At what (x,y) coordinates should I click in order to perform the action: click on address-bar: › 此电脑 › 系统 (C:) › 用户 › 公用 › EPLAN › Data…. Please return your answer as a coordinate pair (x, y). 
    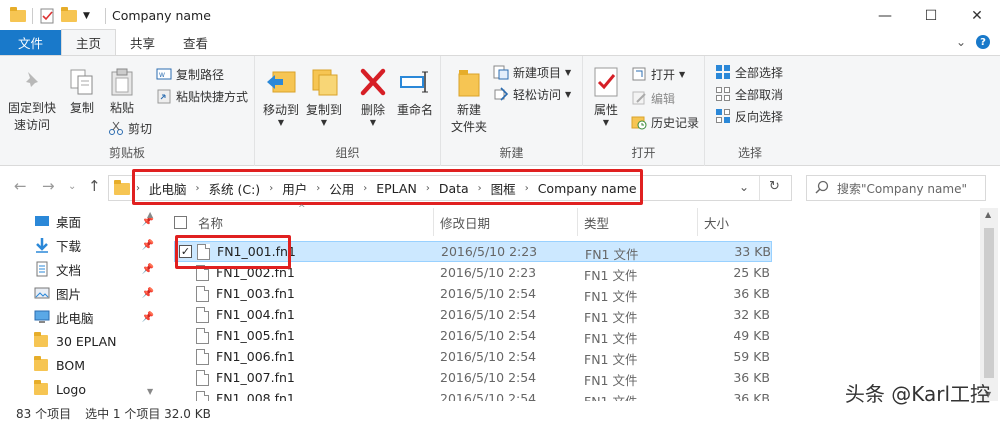
    Looking at the image, I should click on (450, 188).